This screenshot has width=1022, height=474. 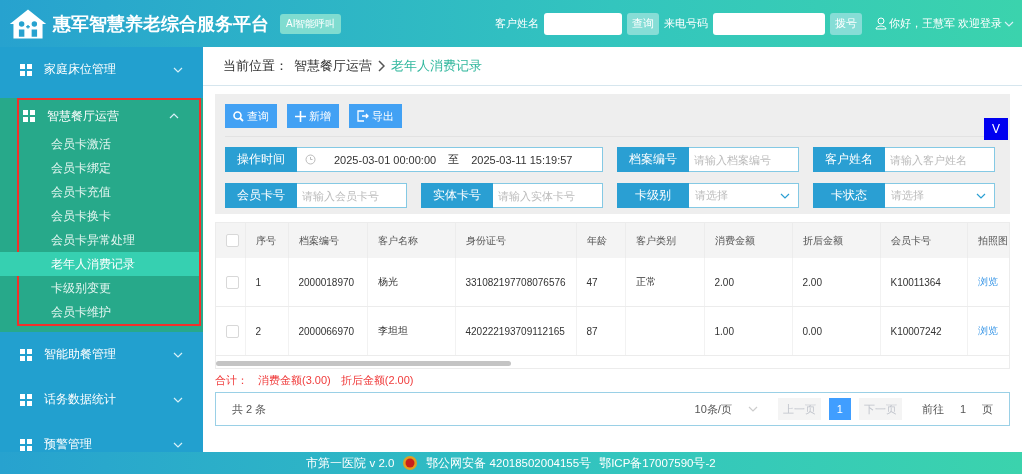 I want to click on sidebar-item: 卡级别变更, so click(x=109, y=288).